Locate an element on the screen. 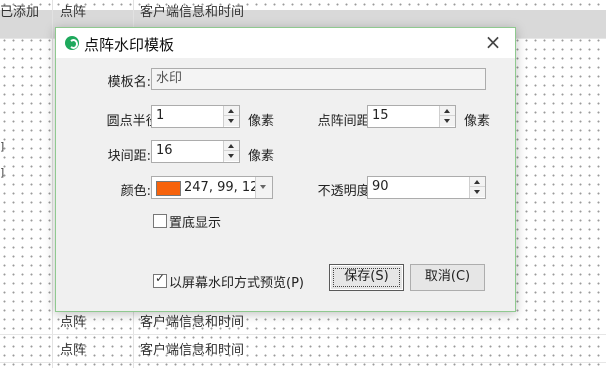 This screenshot has height=368, width=606. dot-spacing-label: 点阵间距: is located at coordinates (345, 121).